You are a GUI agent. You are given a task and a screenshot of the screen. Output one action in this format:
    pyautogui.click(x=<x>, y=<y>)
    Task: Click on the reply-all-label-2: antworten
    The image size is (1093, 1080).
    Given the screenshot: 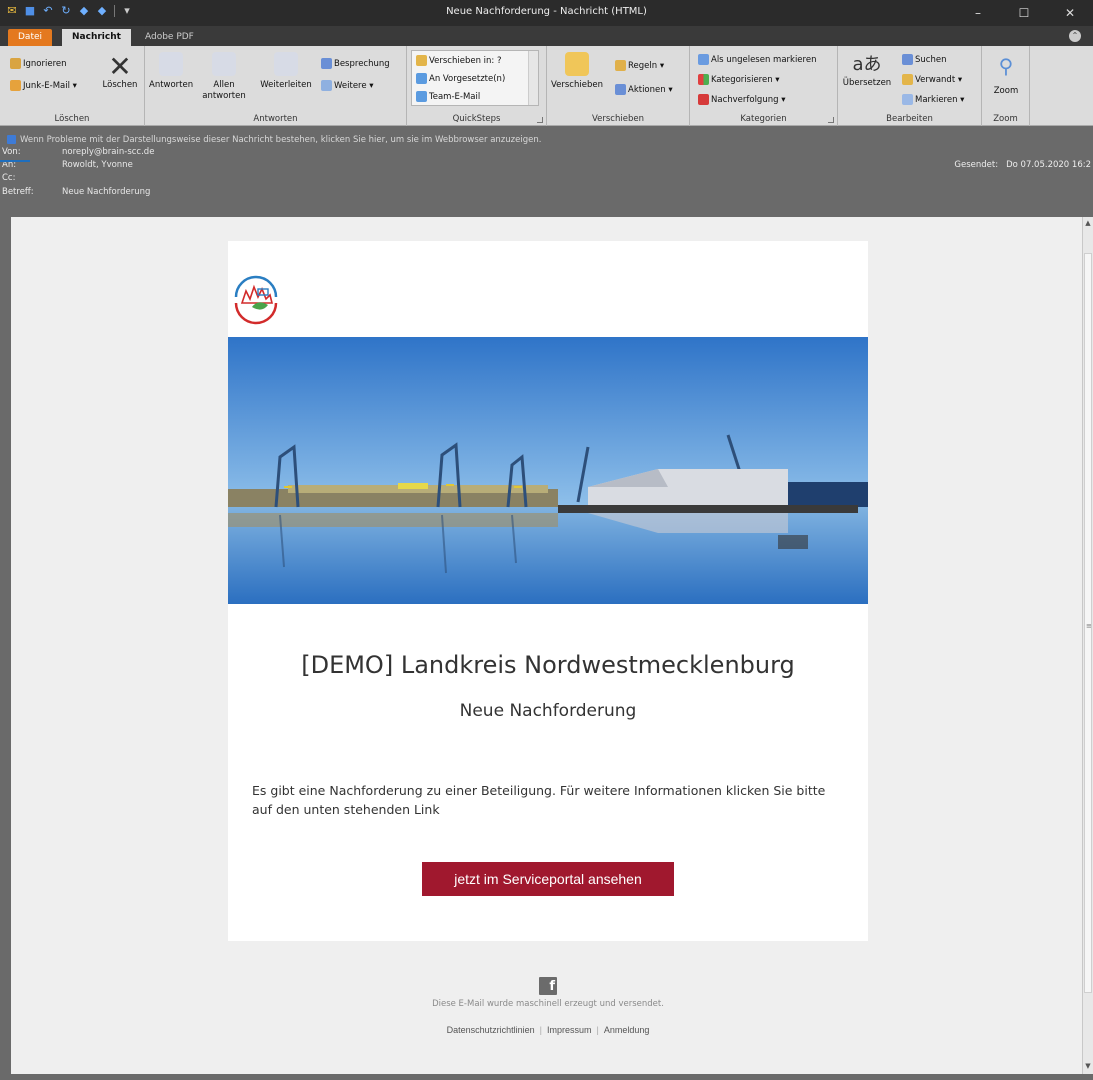 What is the action you would take?
    pyautogui.click(x=224, y=96)
    